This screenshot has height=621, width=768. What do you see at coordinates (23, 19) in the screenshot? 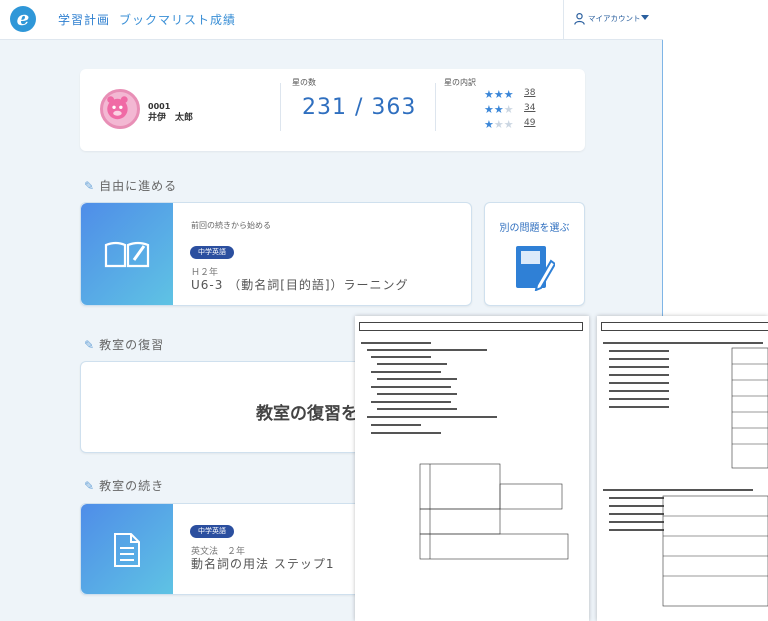
I see `logo: e` at bounding box center [23, 19].